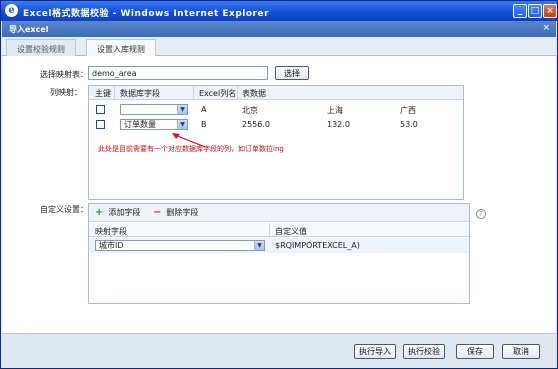 This screenshot has height=369, width=558. What do you see at coordinates (191, 149) in the screenshot?
I see `annotation-note: 此处是目前需要有一个对应数据库字段的列，如订单数拉ing` at bounding box center [191, 149].